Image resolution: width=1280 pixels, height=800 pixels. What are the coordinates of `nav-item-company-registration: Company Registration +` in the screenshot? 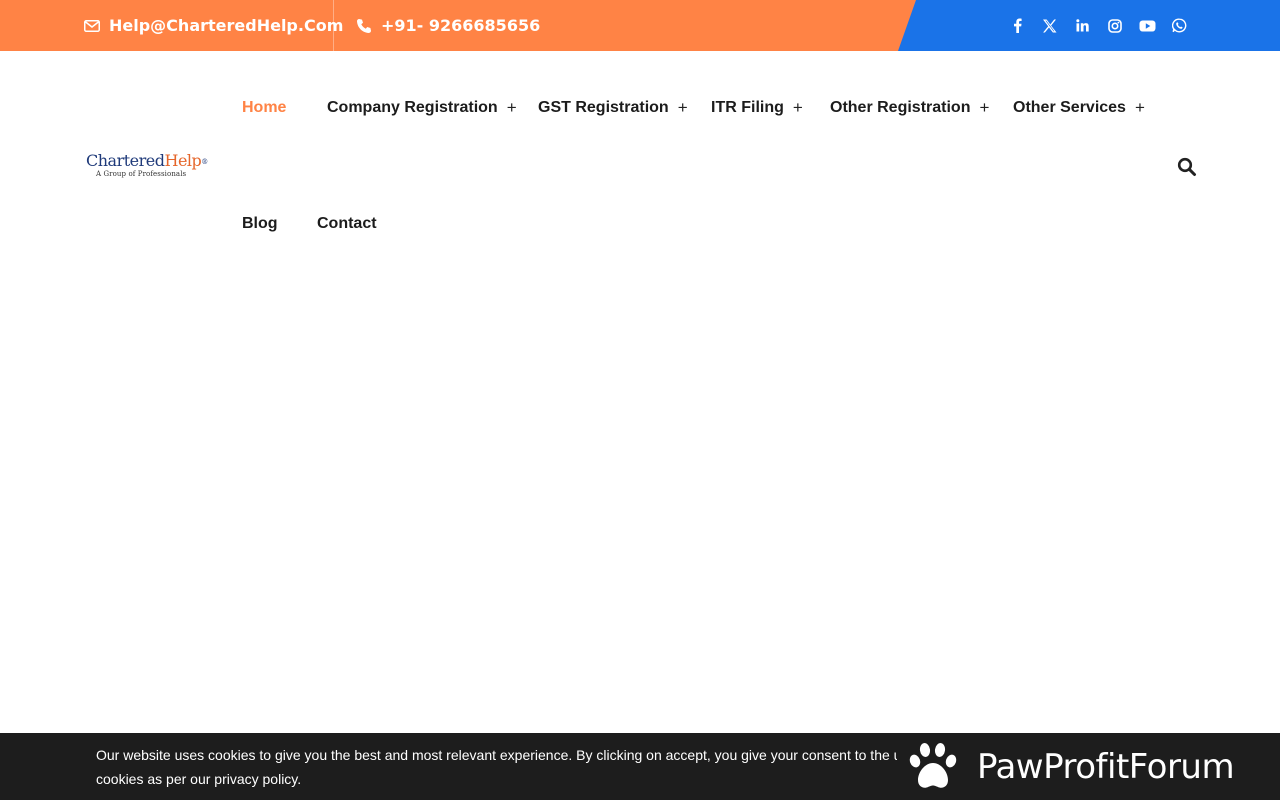 It's located at (422, 108).